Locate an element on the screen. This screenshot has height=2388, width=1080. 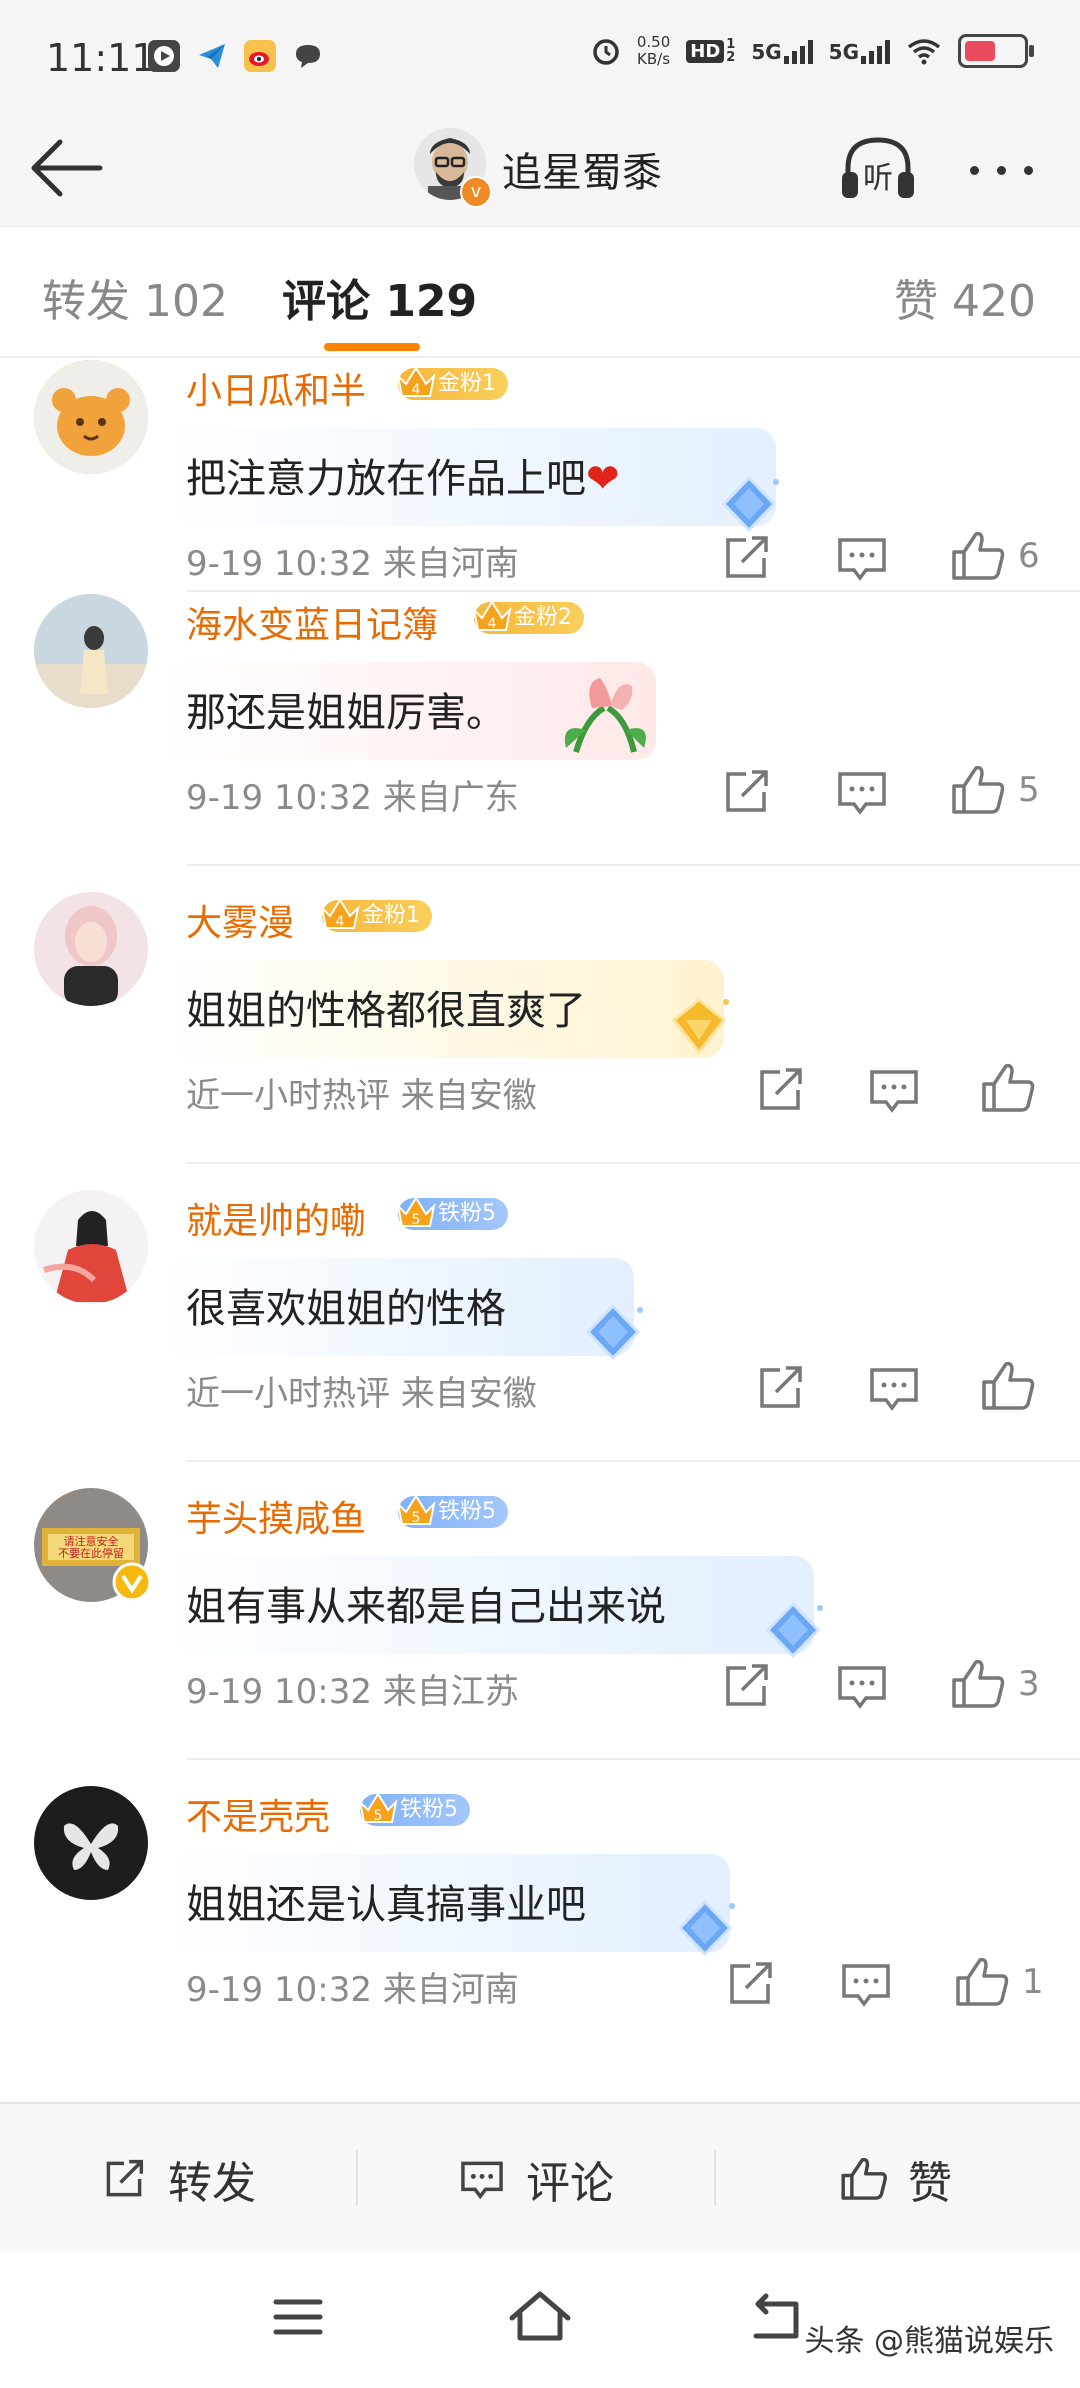
bottom-action-bar: 转发 评论 赞 is located at coordinates (540, 2178).